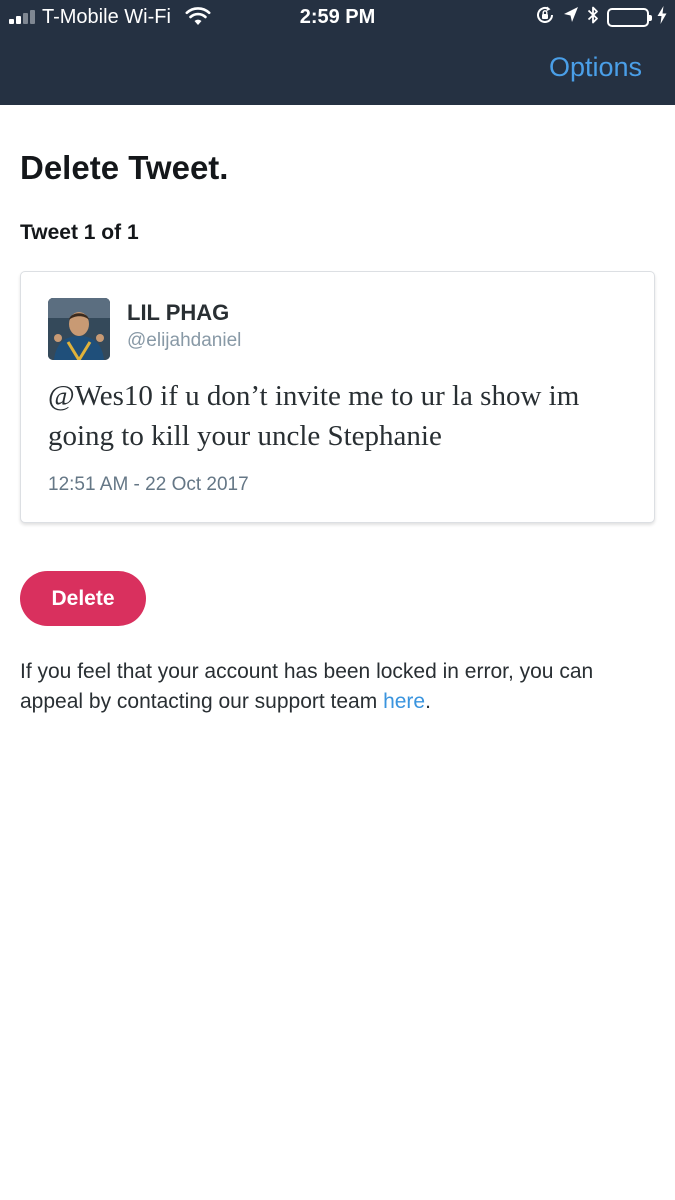 This screenshot has height=1200, width=675. I want to click on status-bar: T-Mobile Wi-Fi 2:59 PM, so click(337, 18).